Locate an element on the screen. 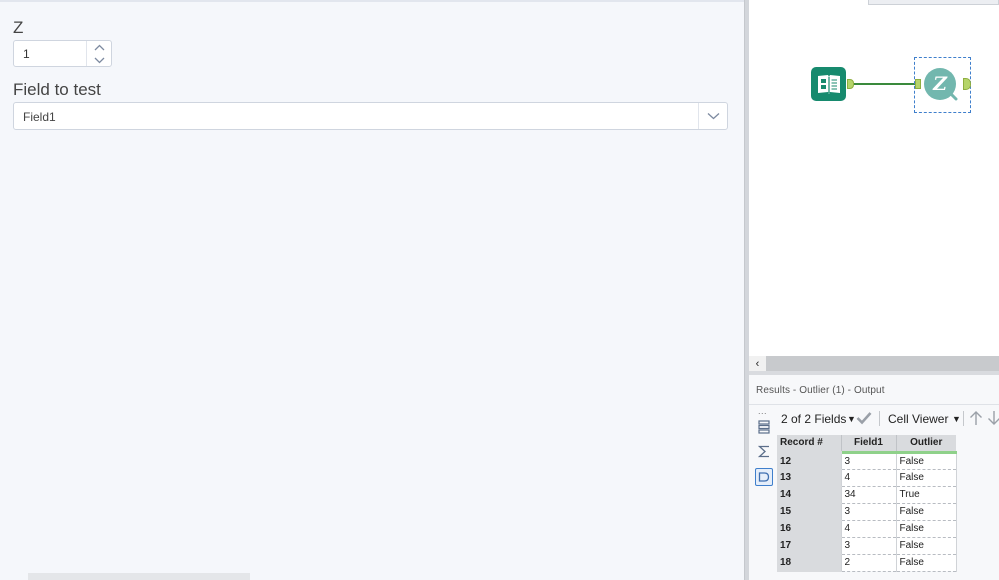 The image size is (999, 580). decrement-button is located at coordinates (99, 60).